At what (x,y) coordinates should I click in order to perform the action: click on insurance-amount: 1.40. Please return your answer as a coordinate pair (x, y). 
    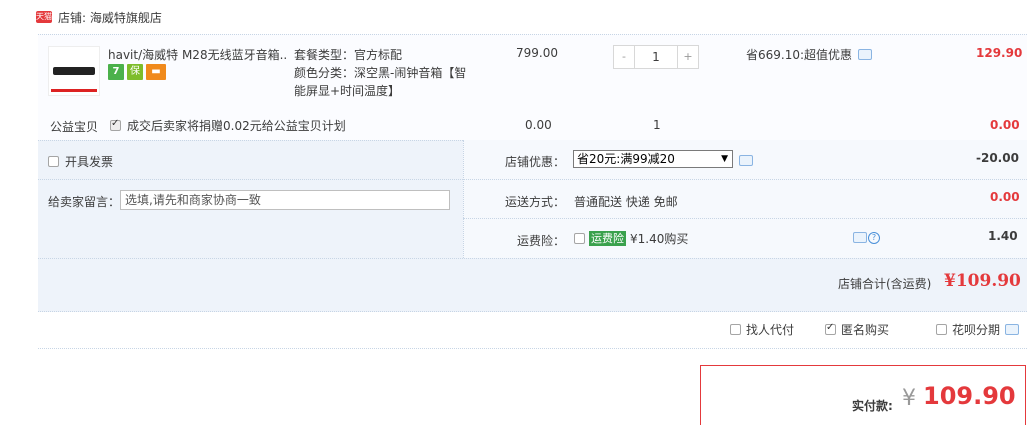
    Looking at the image, I should click on (1003, 236).